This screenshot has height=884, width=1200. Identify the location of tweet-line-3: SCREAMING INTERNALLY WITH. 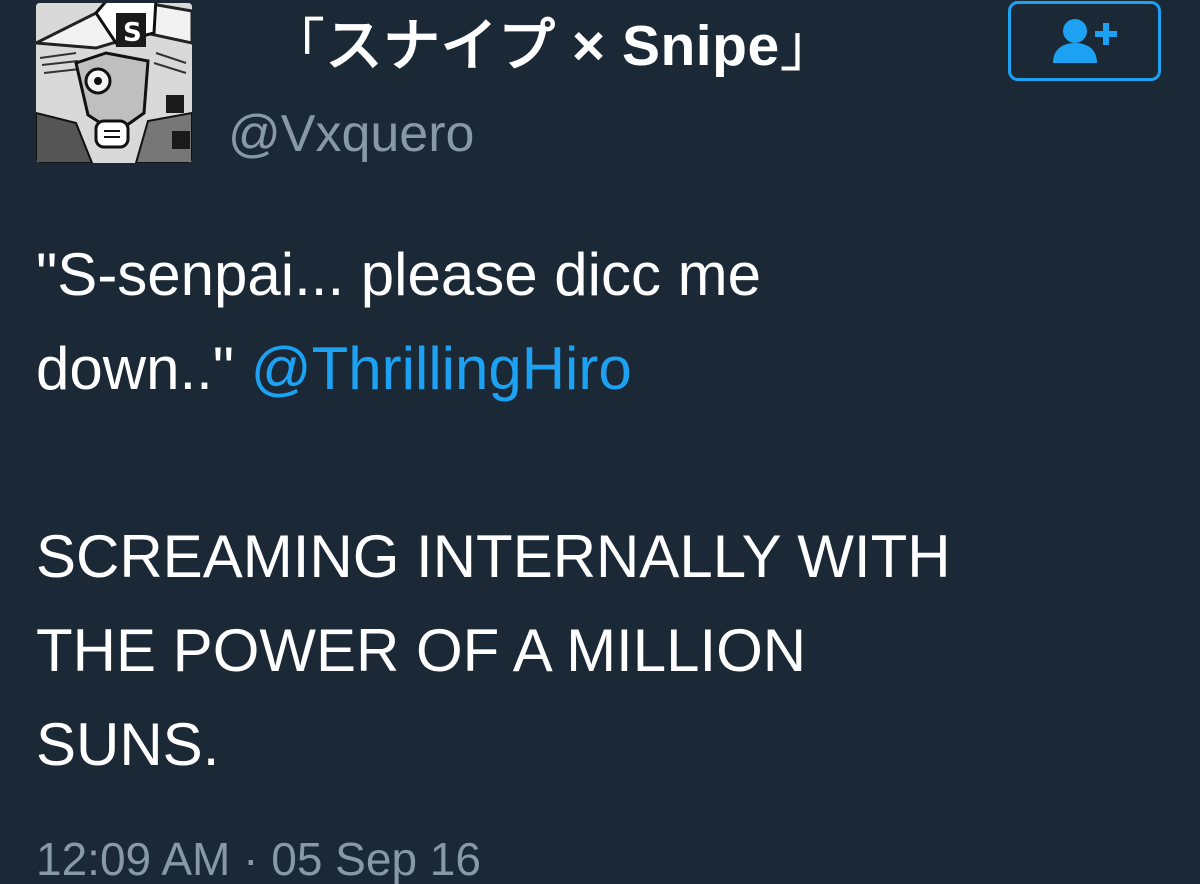
(493, 556).